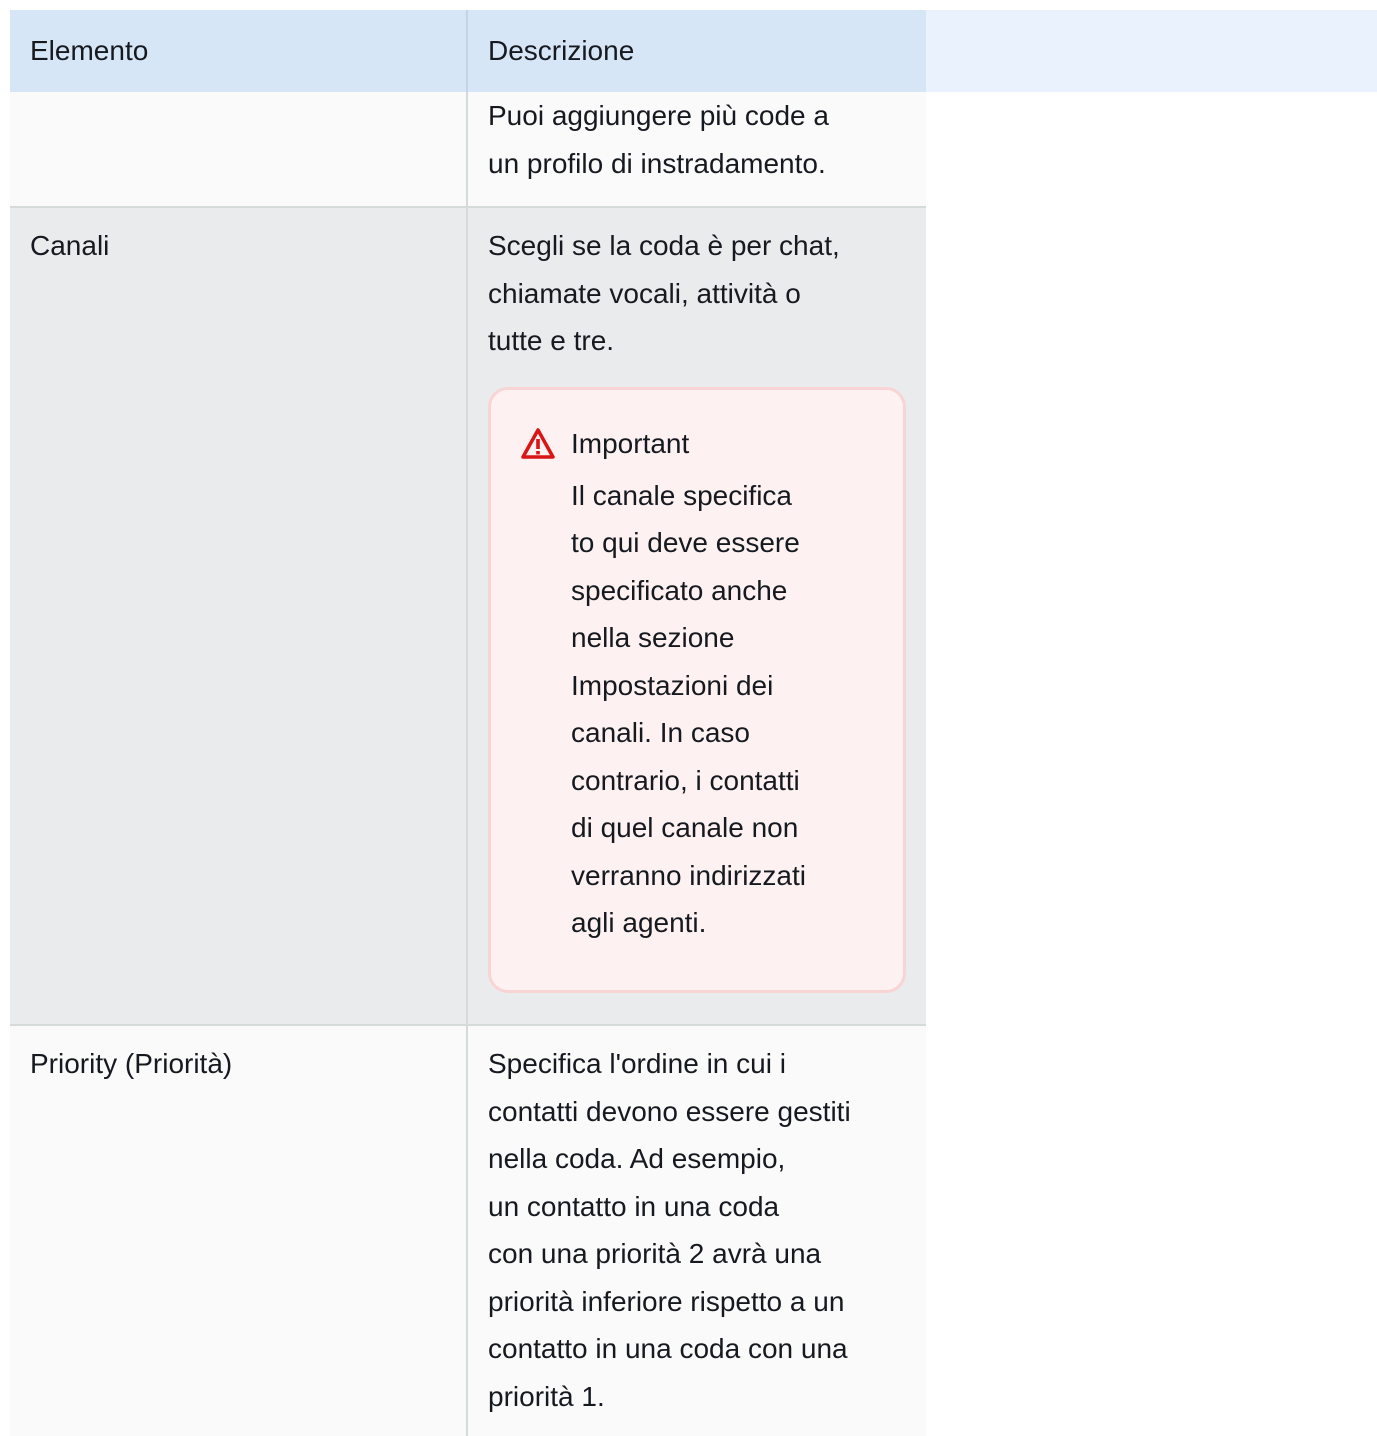  I want to click on description-line: priorità inferiore rispetto a un, so click(666, 1301).